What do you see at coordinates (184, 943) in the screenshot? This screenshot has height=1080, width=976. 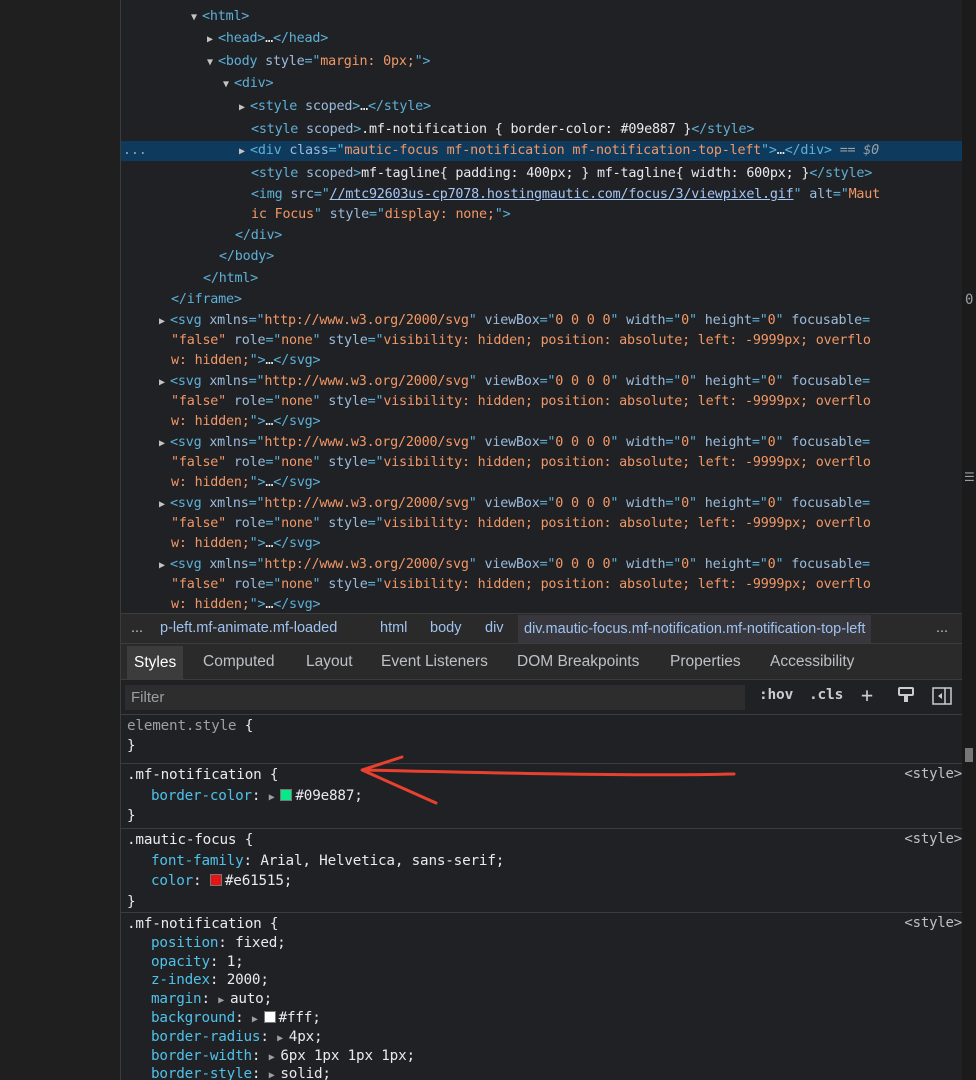 I see `property-name: position` at bounding box center [184, 943].